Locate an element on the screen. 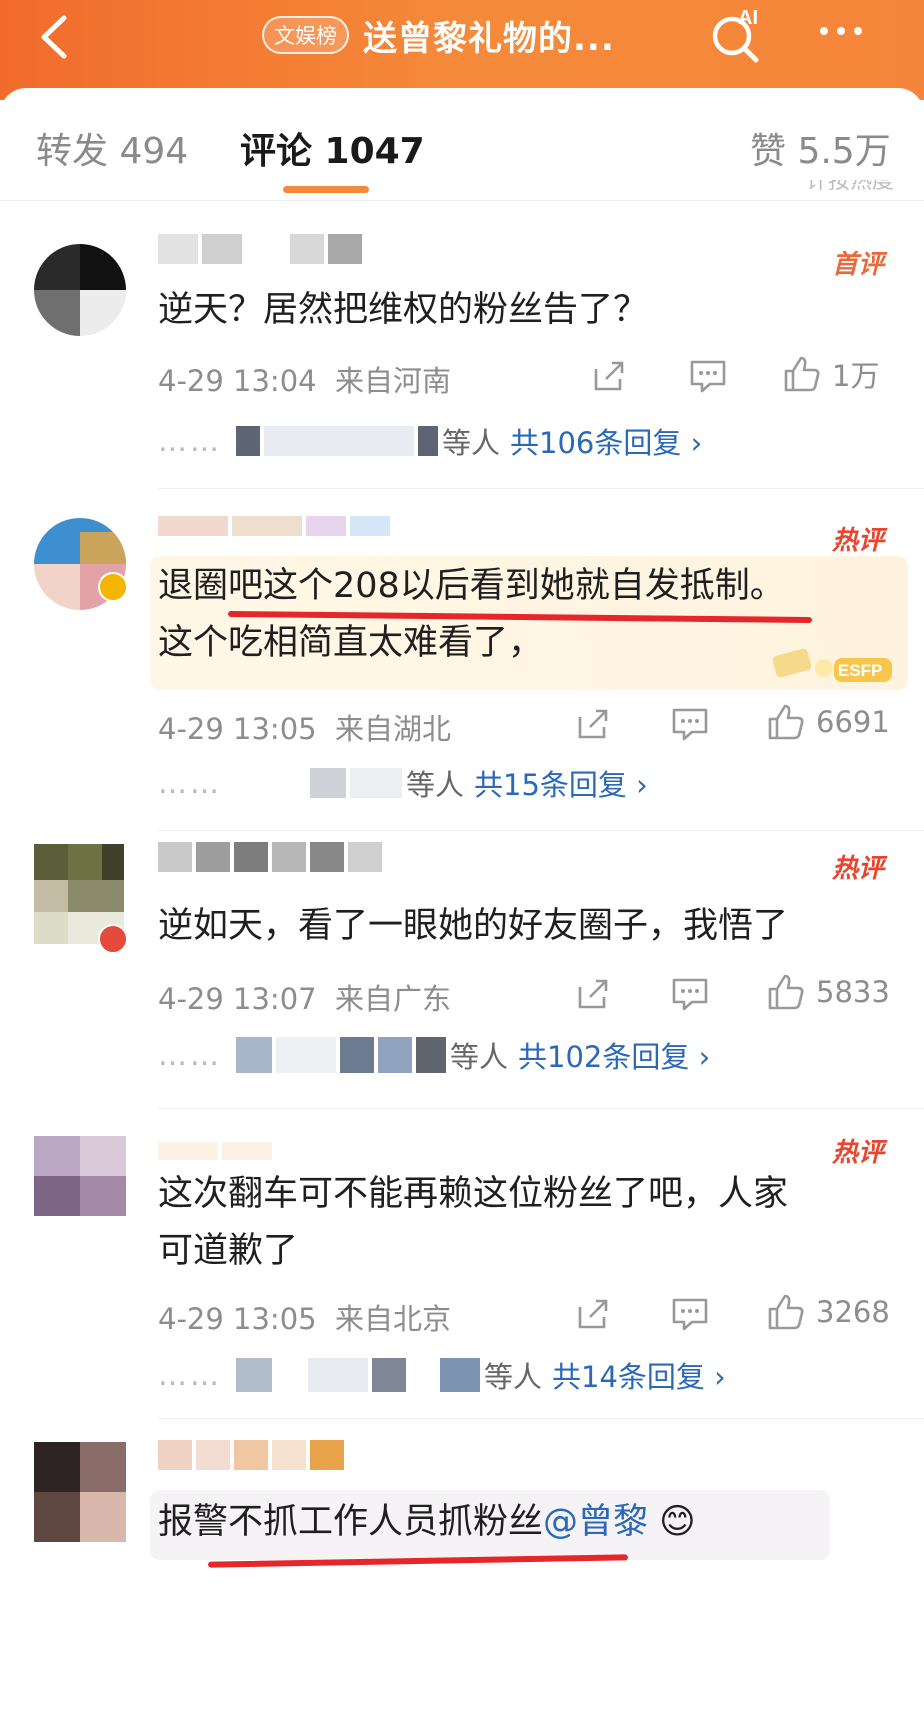 The width and height of the screenshot is (924, 1725). comment-meta: 4-29 13:07 来自广东 is located at coordinates (304, 997).